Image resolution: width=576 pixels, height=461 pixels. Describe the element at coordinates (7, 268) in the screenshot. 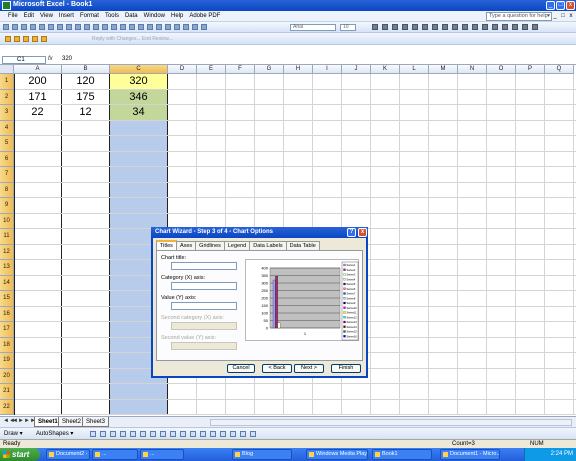

I see `row-header-13: 13` at that location.